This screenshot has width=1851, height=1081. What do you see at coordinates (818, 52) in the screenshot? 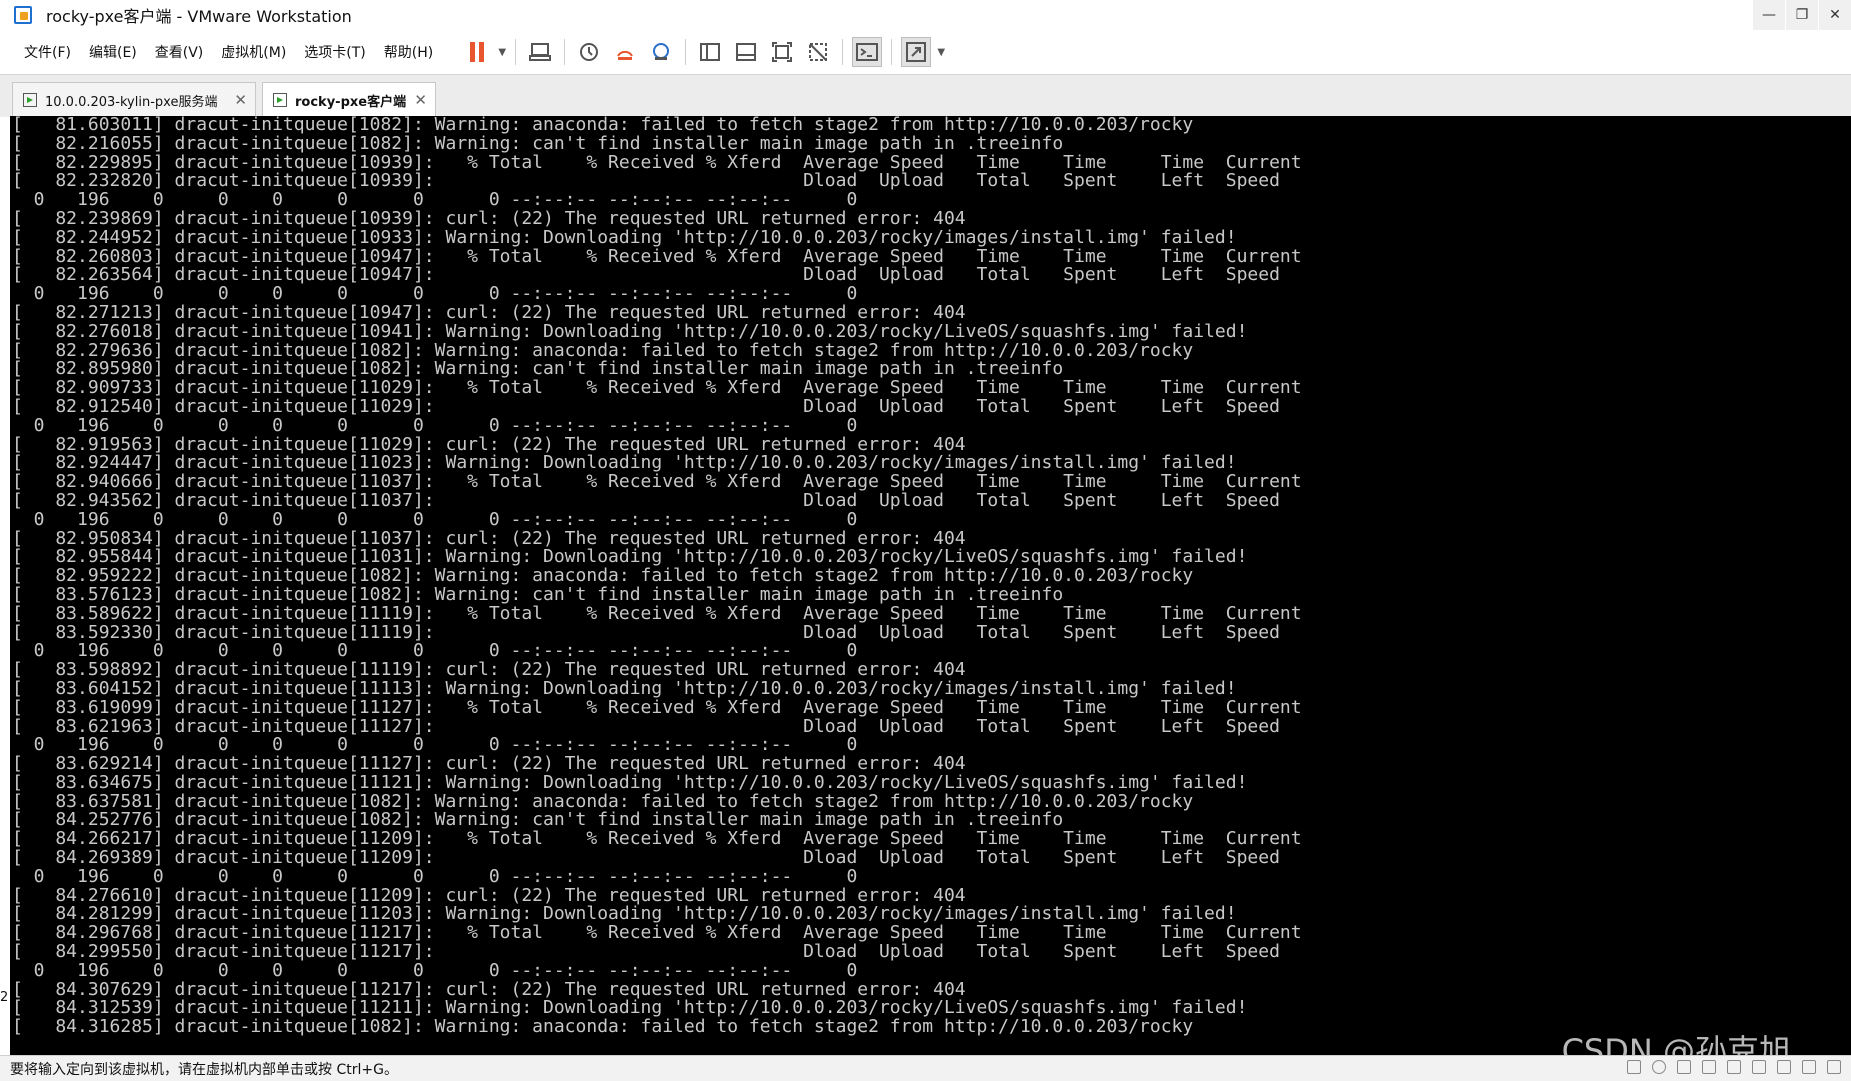
I see `unity-icon` at bounding box center [818, 52].